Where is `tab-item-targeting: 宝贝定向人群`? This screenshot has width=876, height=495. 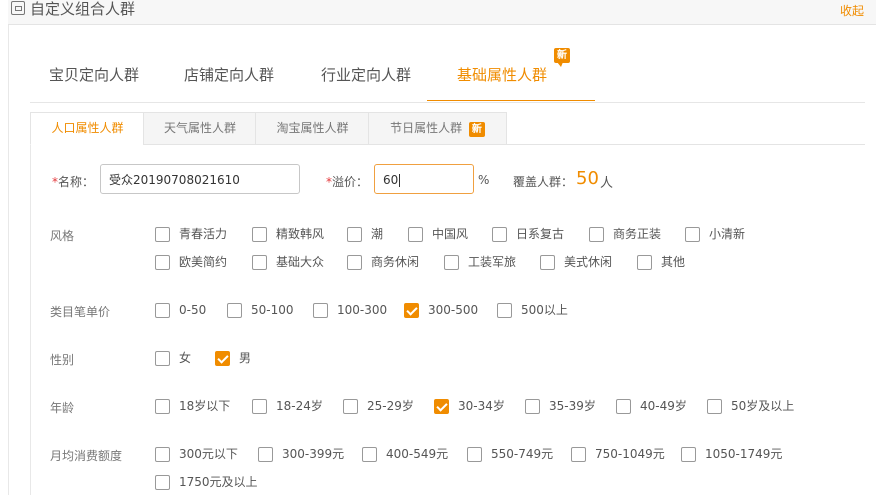
tab-item-targeting: 宝贝定向人群 is located at coordinates (94, 74).